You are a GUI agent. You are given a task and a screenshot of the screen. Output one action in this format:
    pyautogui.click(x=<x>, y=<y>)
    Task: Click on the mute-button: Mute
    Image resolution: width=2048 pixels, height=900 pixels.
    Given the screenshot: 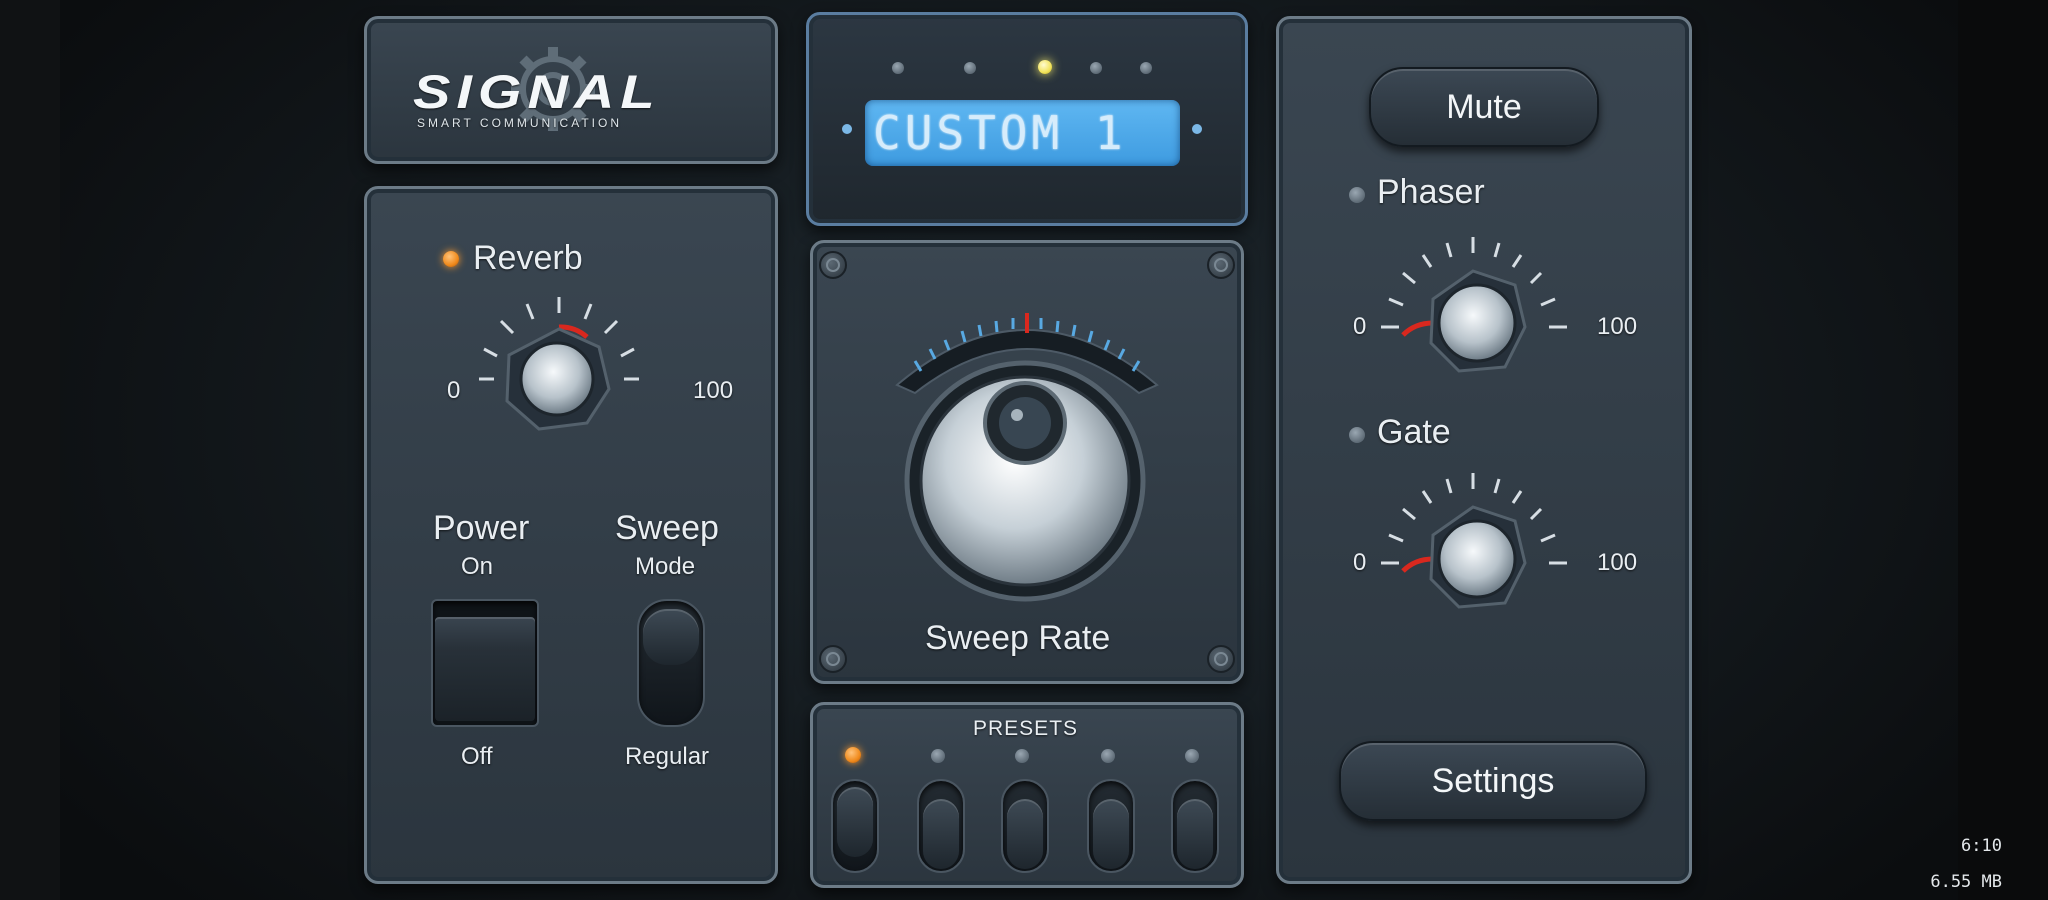 What is the action you would take?
    pyautogui.click(x=1484, y=107)
    